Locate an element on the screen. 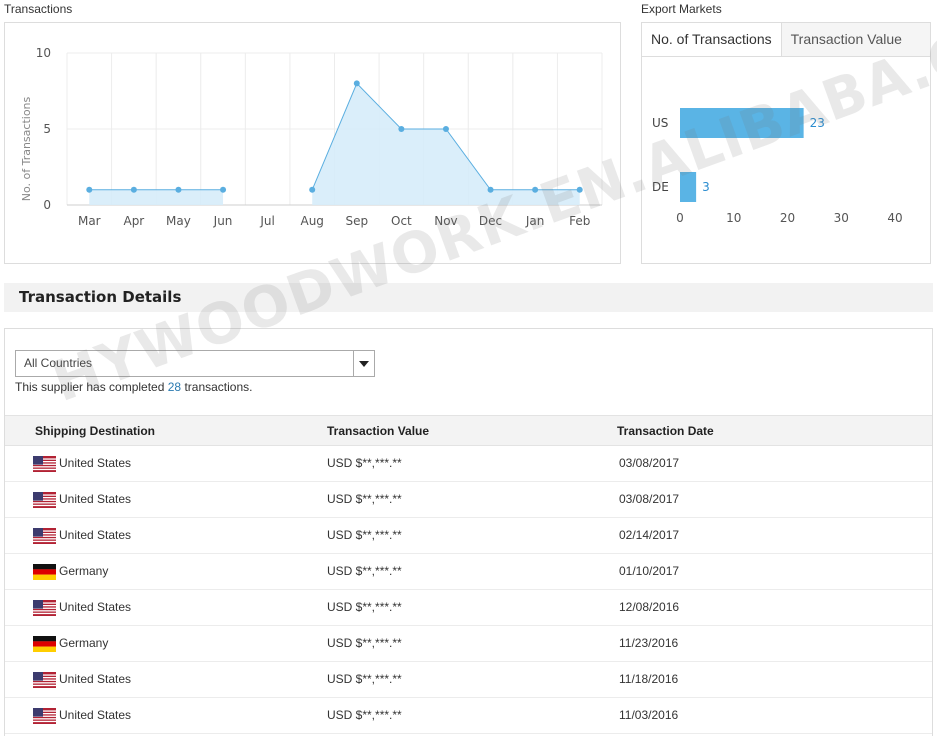 Image resolution: width=937 pixels, height=736 pixels. y-axis-label: No. of Transactions is located at coordinates (26, 148).